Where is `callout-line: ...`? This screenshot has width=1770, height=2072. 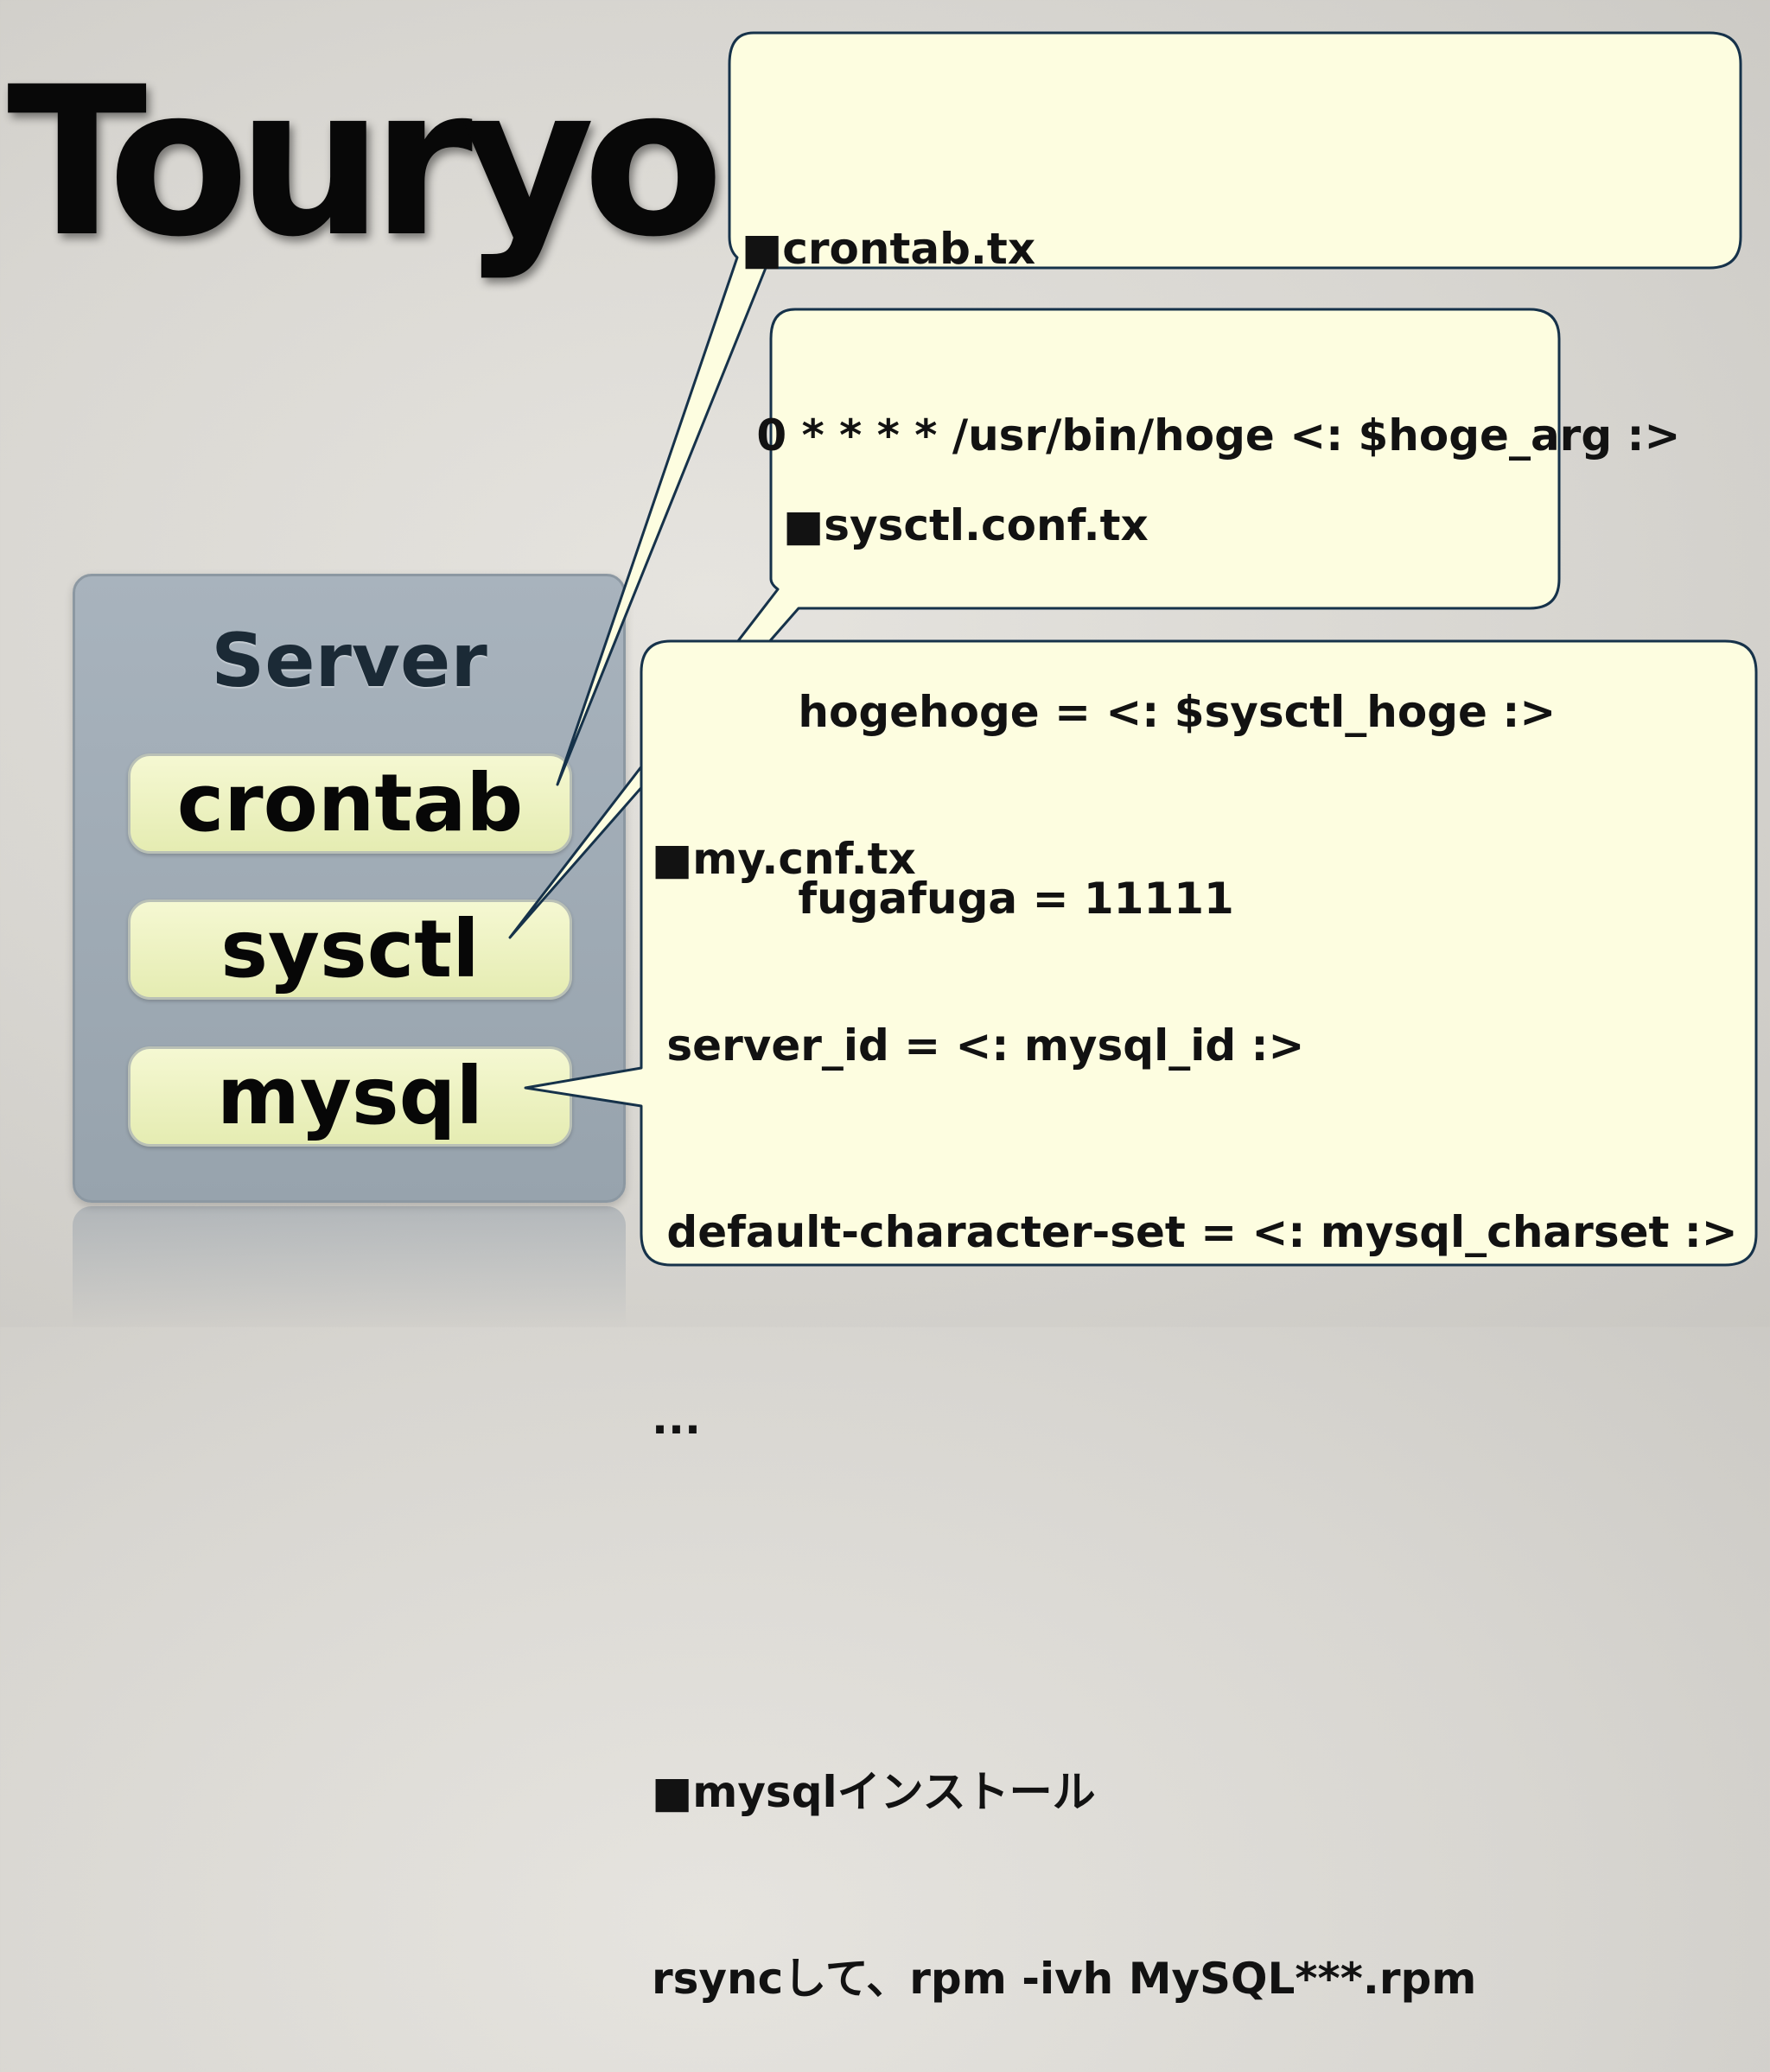 callout-line: ... is located at coordinates (676, 1419).